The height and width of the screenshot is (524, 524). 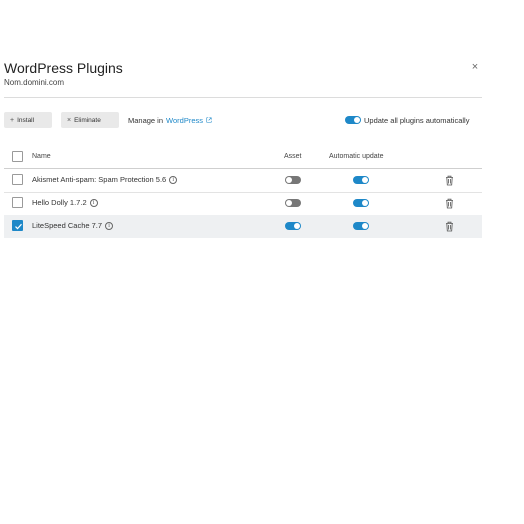 I want to click on plugin-name-text: LiteSpeed Cache 7.7, so click(x=67, y=225).